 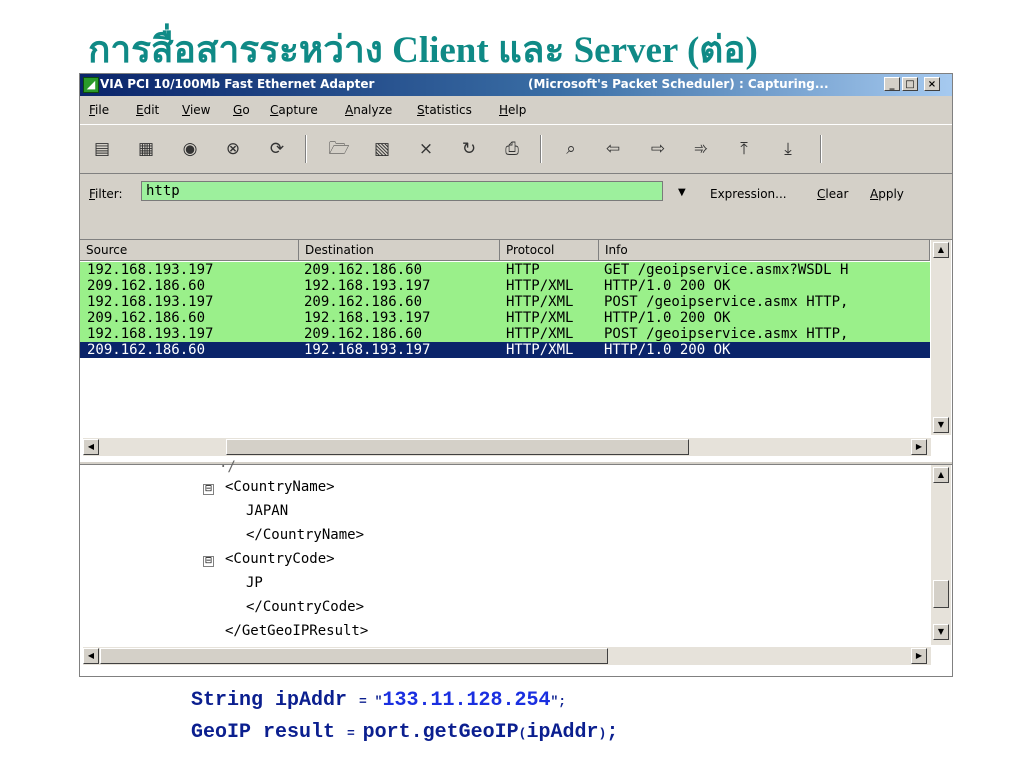 I want to click on go-forward-icon: ⇨, so click(x=658, y=149).